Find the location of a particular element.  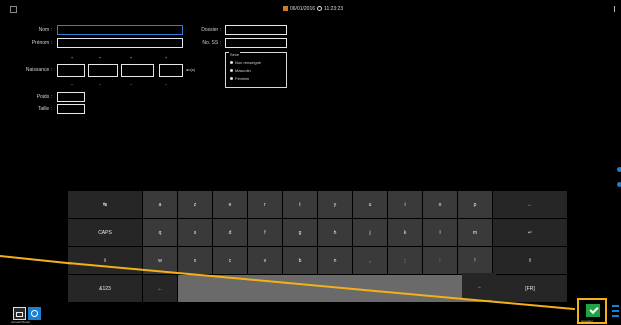

sexe-option-feminin: Féminin is located at coordinates (239, 78).